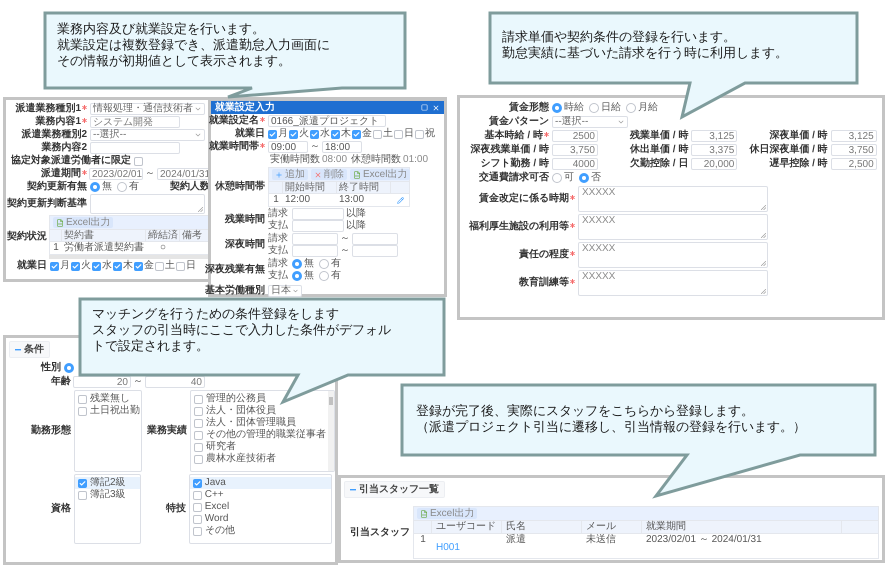 This screenshot has height=568, width=886. I want to click on note-label: 実働時間数, so click(295, 160).